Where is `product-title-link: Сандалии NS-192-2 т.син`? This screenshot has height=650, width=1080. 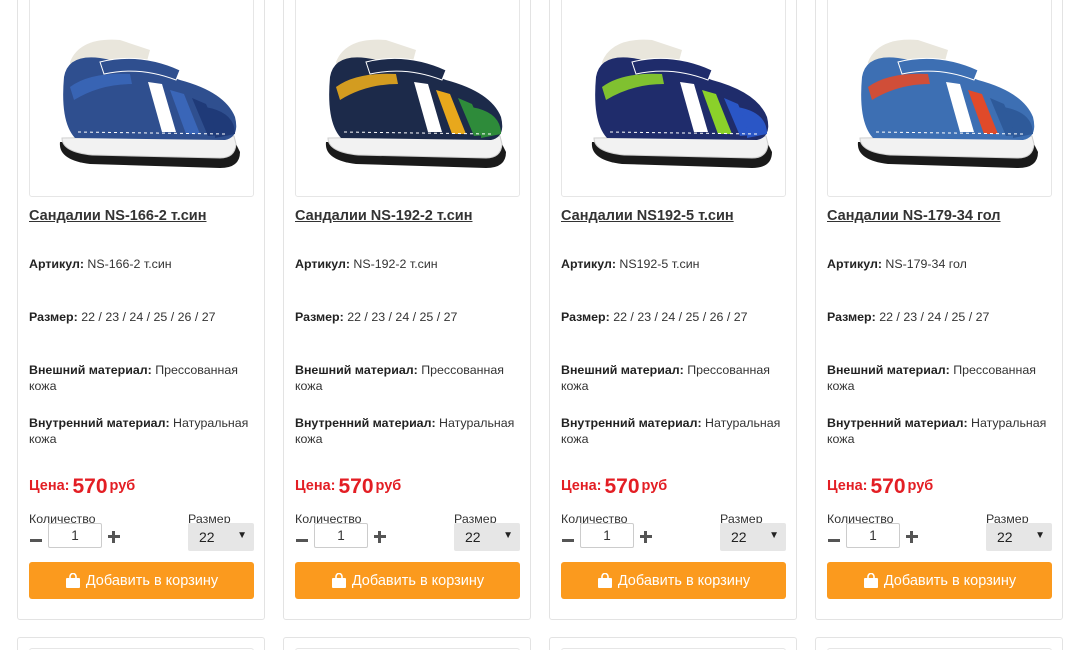
product-title-link: Сандалии NS-192-2 т.син is located at coordinates (410, 216).